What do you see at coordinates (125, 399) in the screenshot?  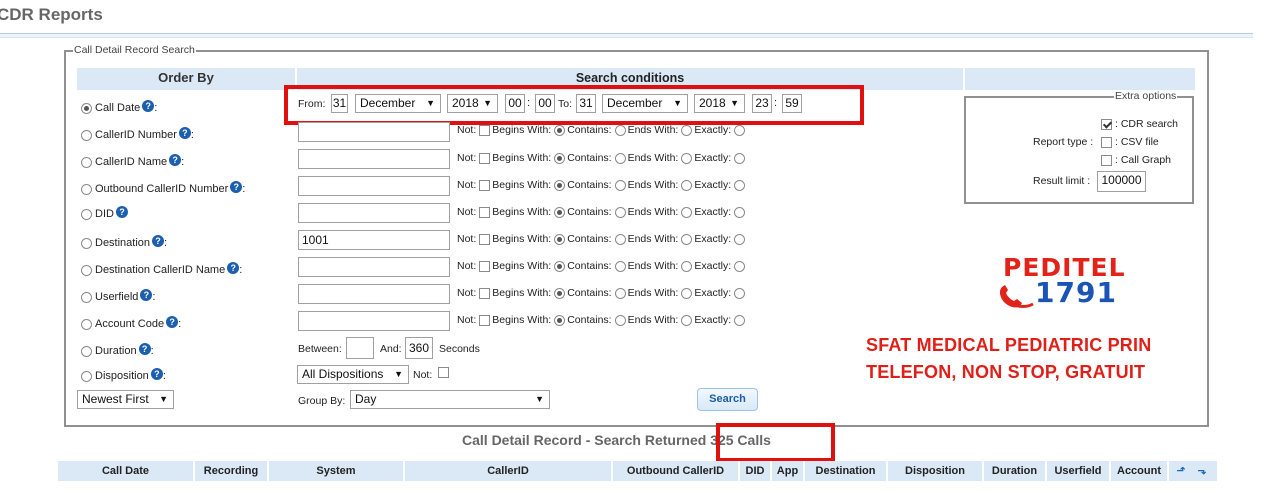 I see `sort-order-select: Newest First ▼` at bounding box center [125, 399].